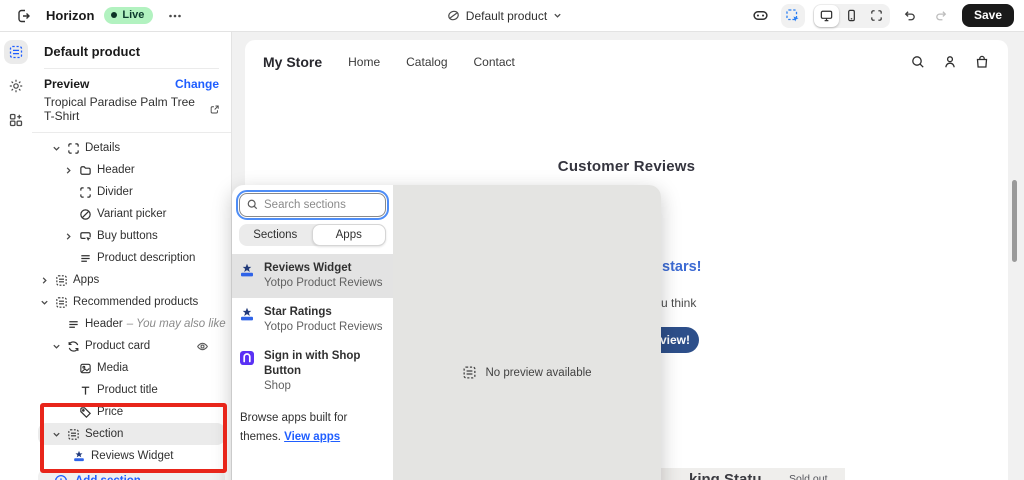 This screenshot has width=1024, height=480. I want to click on store-nav-home: Home, so click(364, 62).